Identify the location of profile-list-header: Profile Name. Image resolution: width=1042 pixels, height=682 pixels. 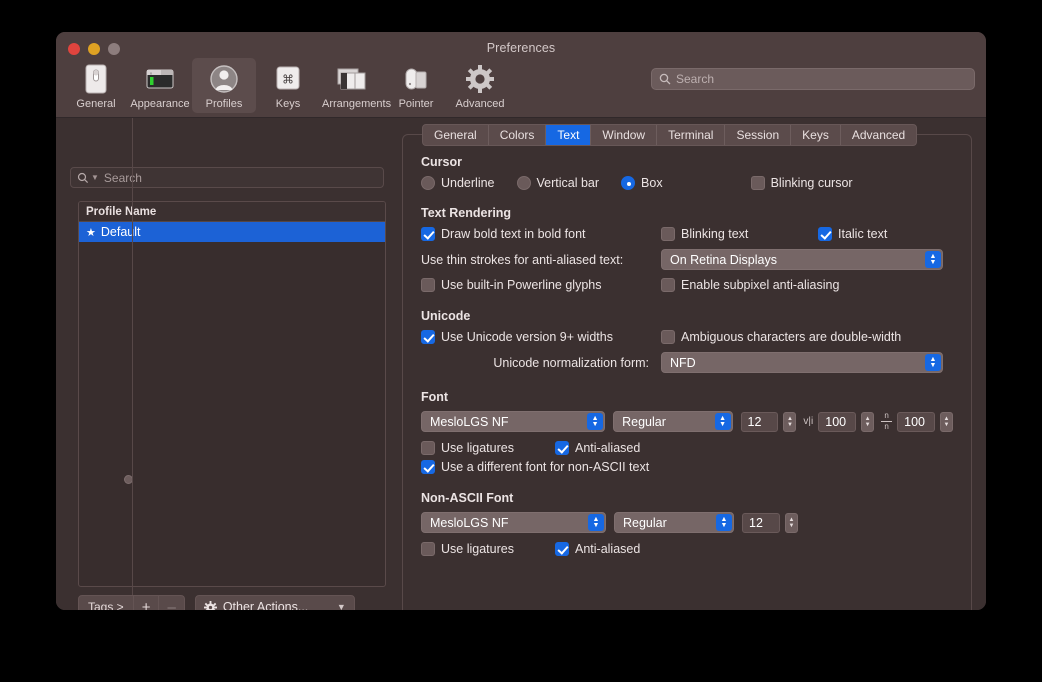
(232, 212).